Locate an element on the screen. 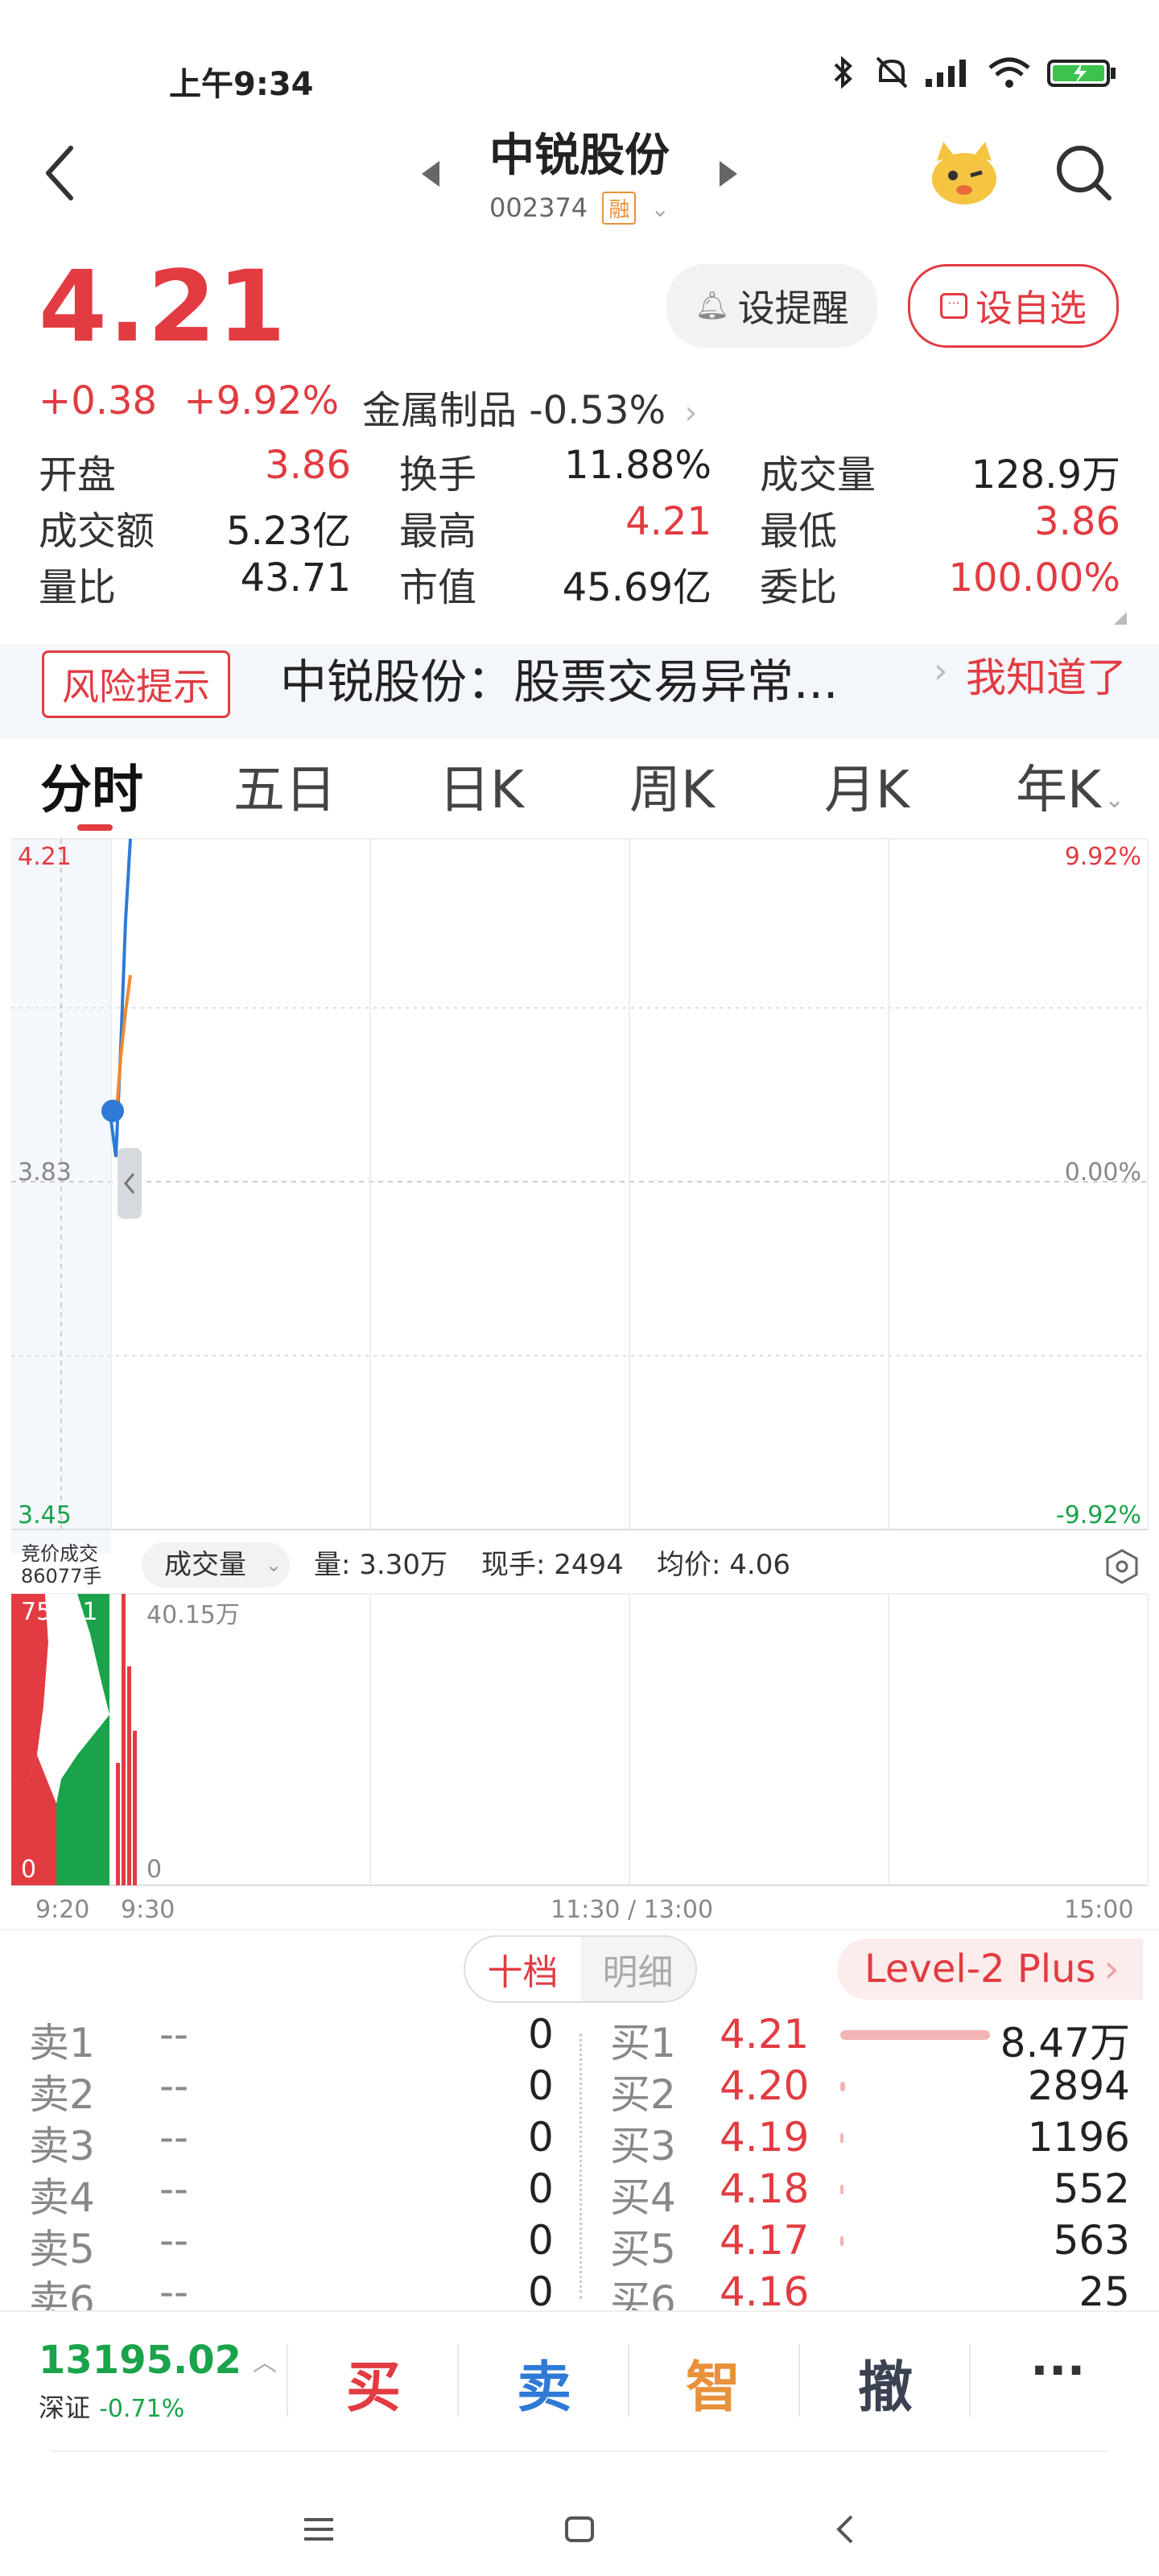  stat-label: 最高 is located at coordinates (438, 531).